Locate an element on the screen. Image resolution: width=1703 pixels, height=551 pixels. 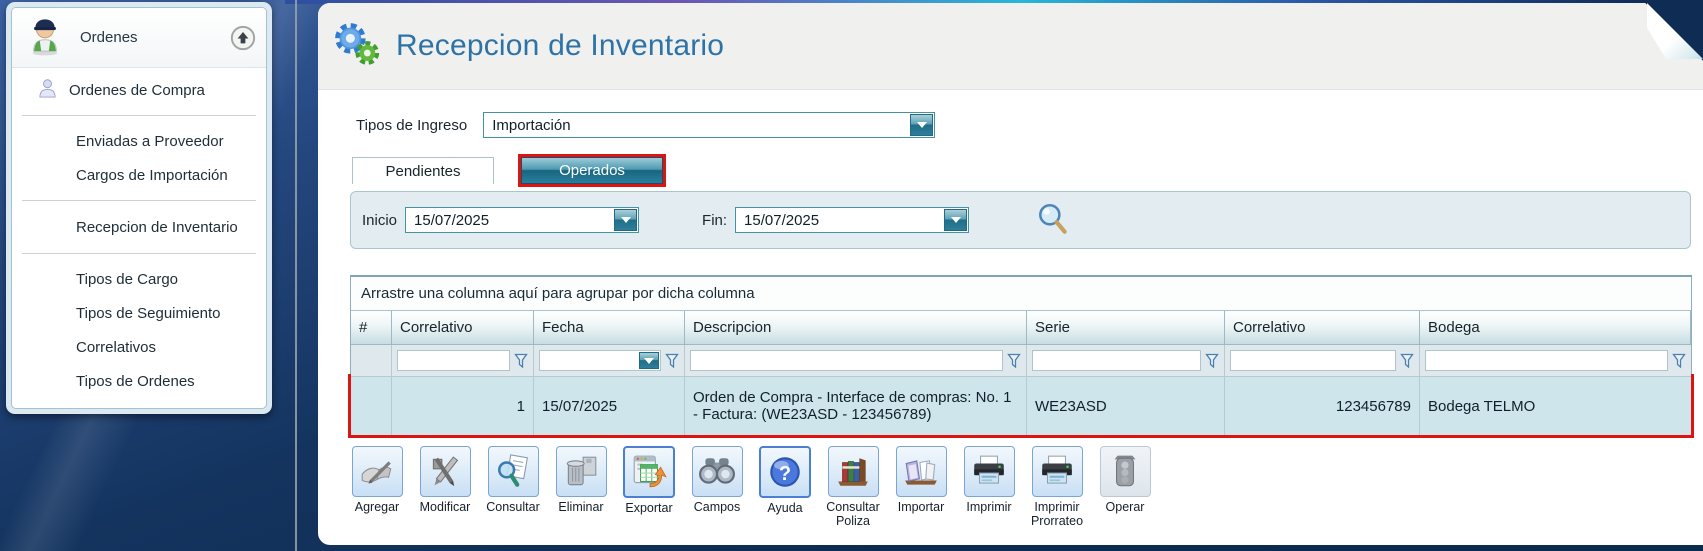
row-cell-correlativo: 1 is located at coordinates (463, 406).